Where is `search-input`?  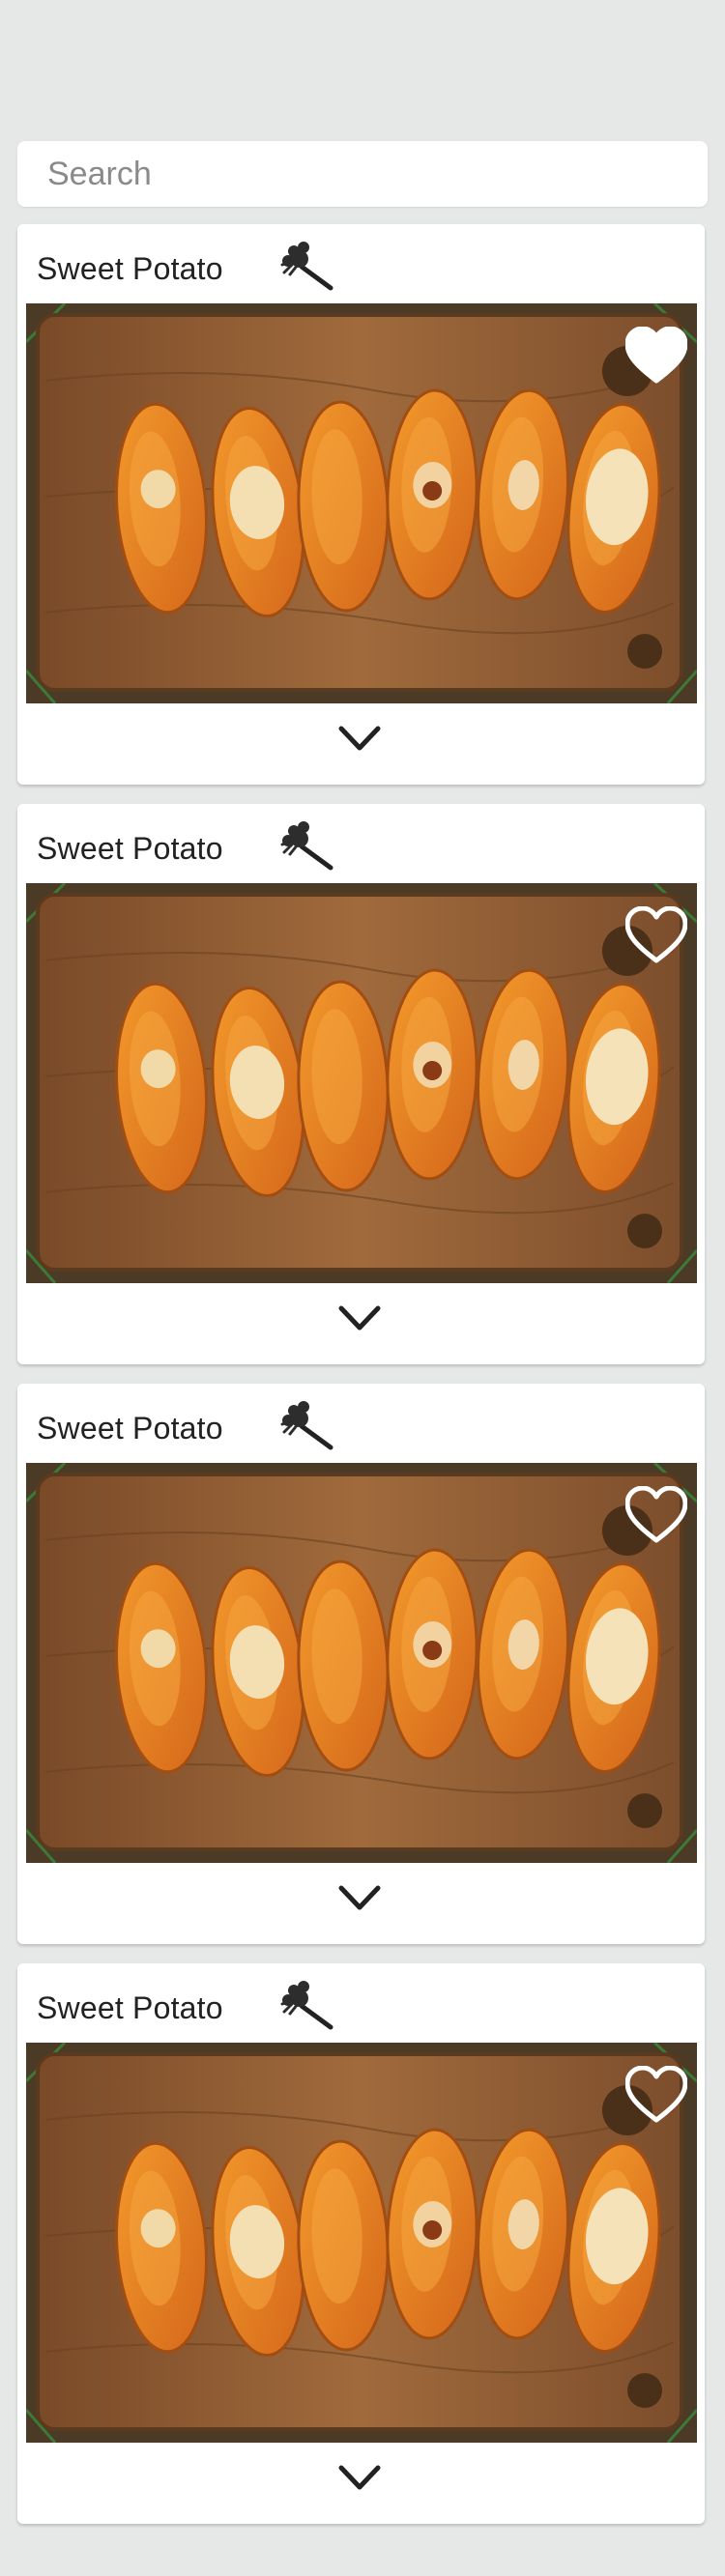
search-input is located at coordinates (362, 174).